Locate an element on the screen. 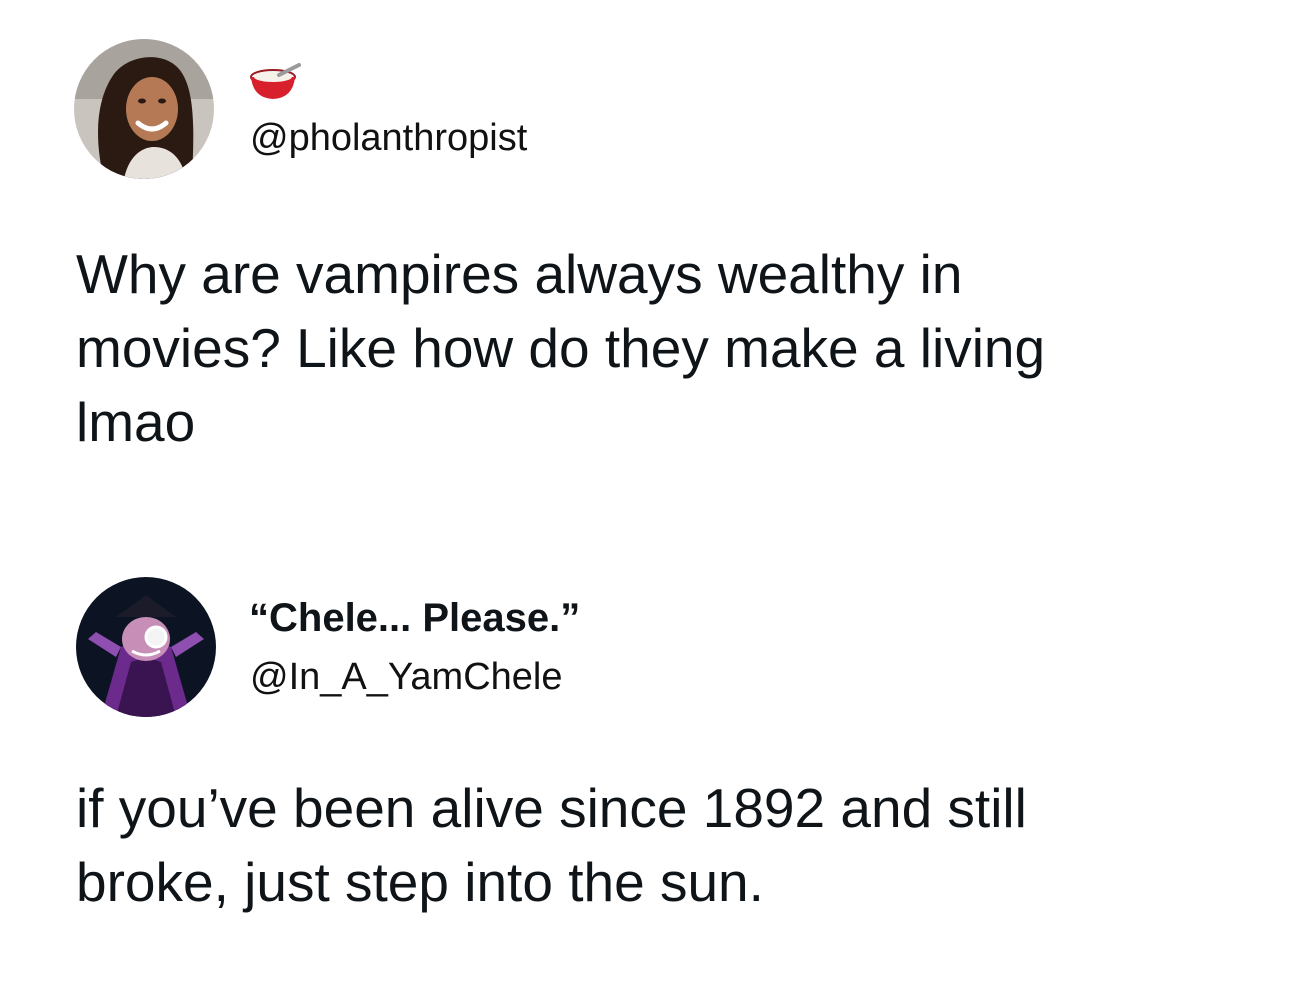  display-name: “Chele... Please.” is located at coordinates (414, 618).